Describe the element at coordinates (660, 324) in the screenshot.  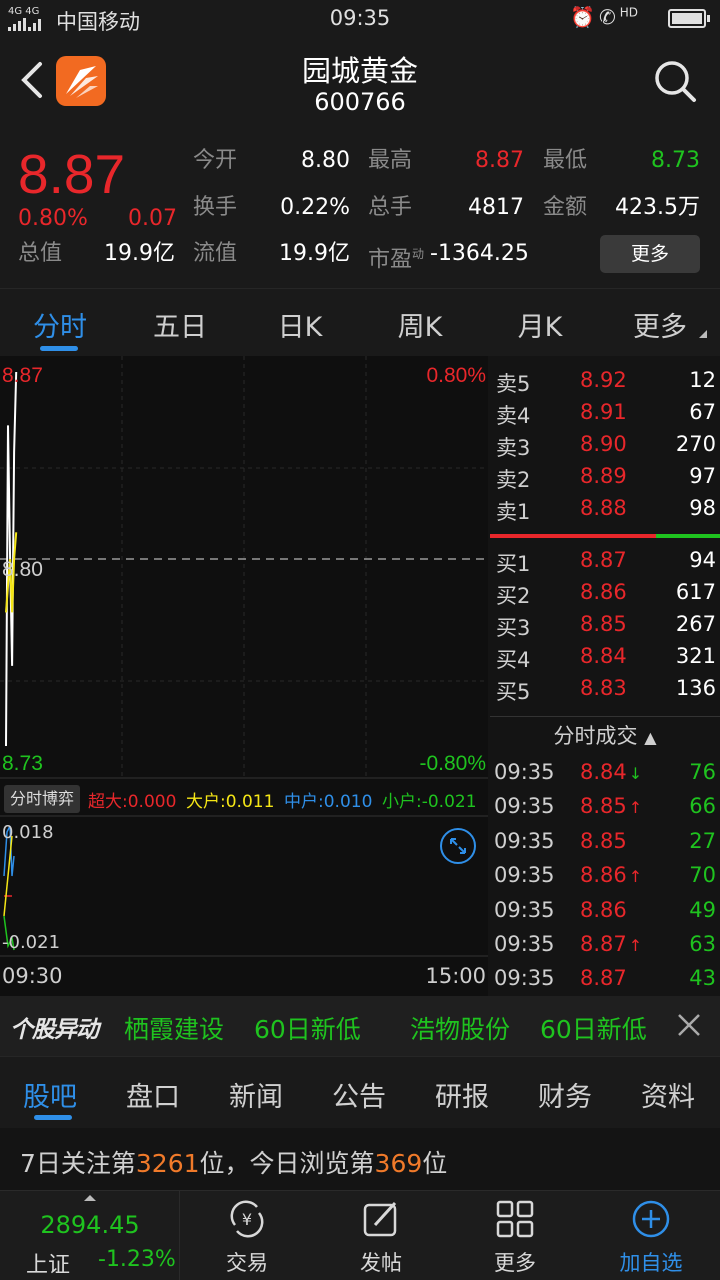
I see `tab-more: 更多` at that location.